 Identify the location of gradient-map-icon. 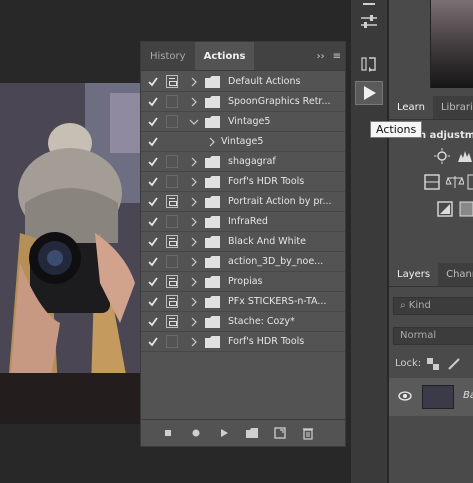
(466, 210).